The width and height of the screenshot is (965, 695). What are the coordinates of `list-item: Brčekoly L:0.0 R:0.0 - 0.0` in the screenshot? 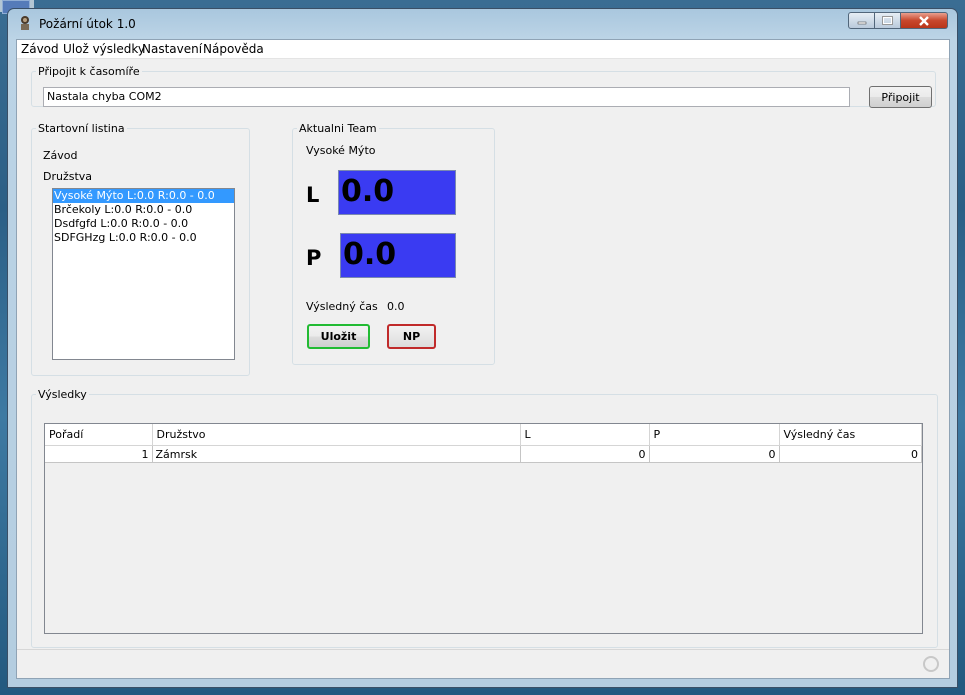 It's located at (143, 210).